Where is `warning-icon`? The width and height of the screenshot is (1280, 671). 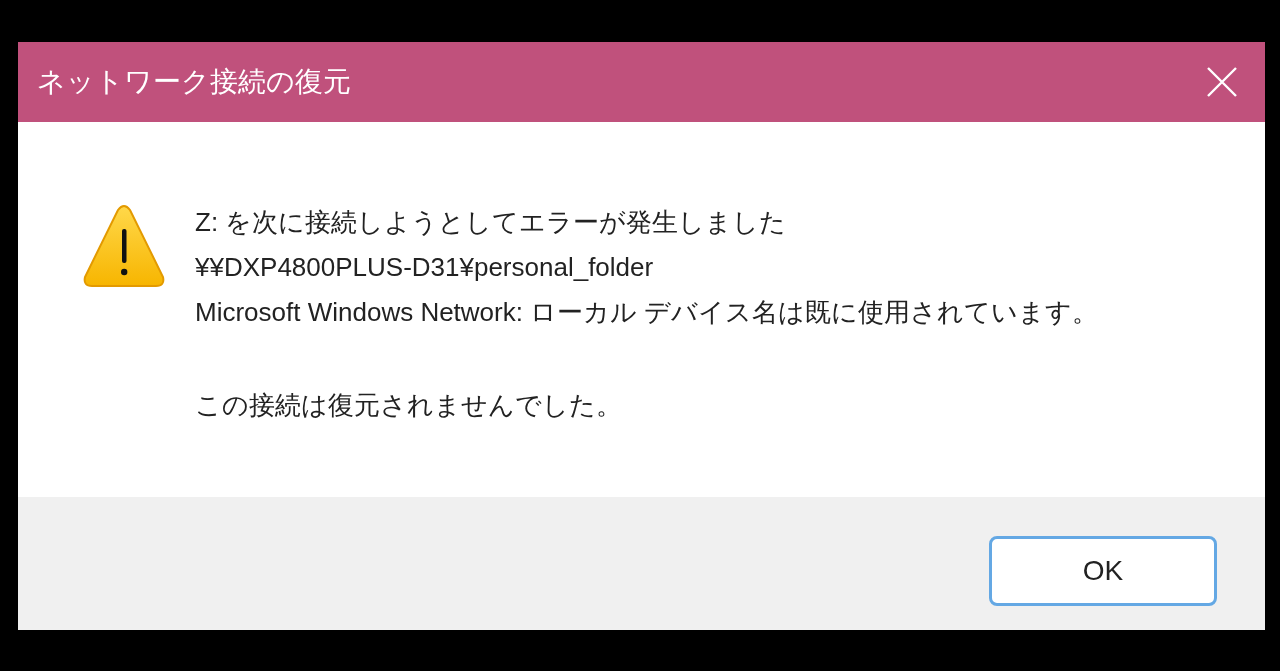
warning-icon is located at coordinates (124, 246).